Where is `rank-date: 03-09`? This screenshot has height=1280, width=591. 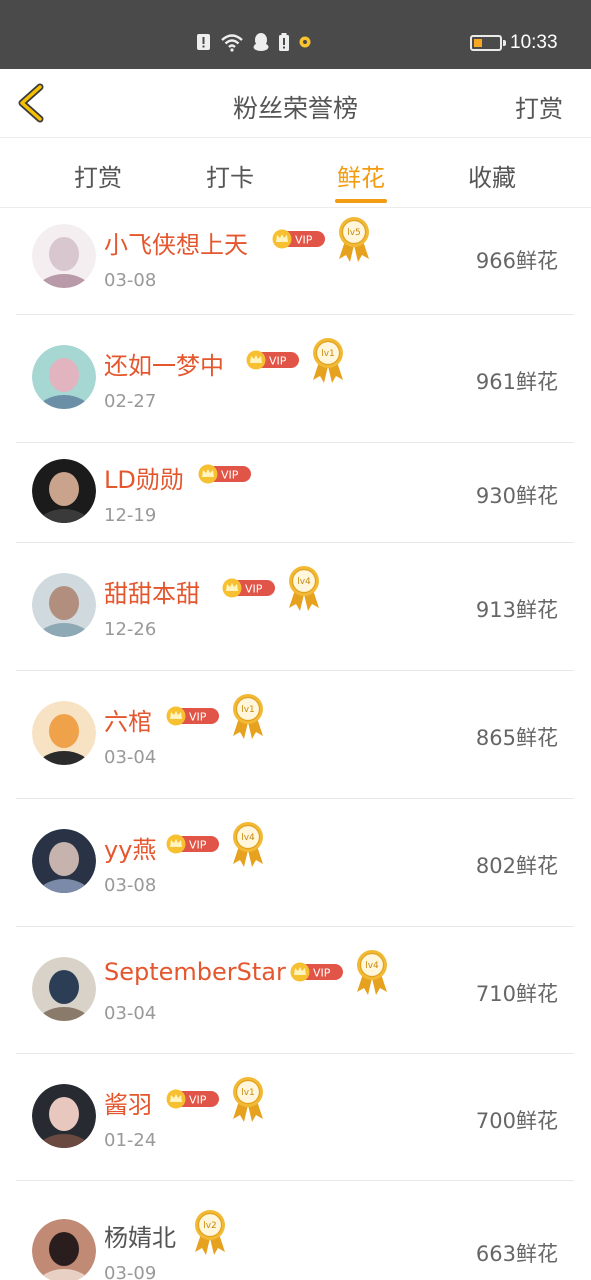 rank-date: 03-09 is located at coordinates (130, 1271).